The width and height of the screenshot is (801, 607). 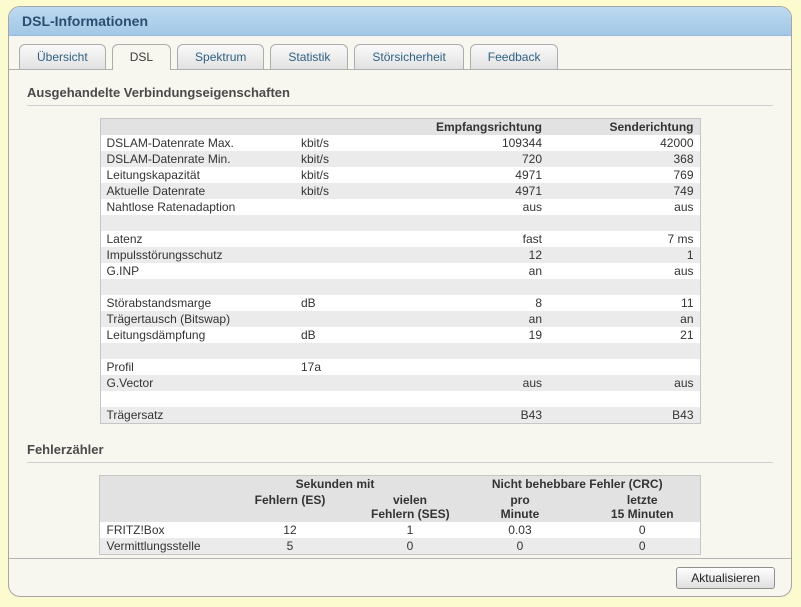 What do you see at coordinates (197, 159) in the screenshot?
I see `cell-name: DSLAM-Datenrate Min.` at bounding box center [197, 159].